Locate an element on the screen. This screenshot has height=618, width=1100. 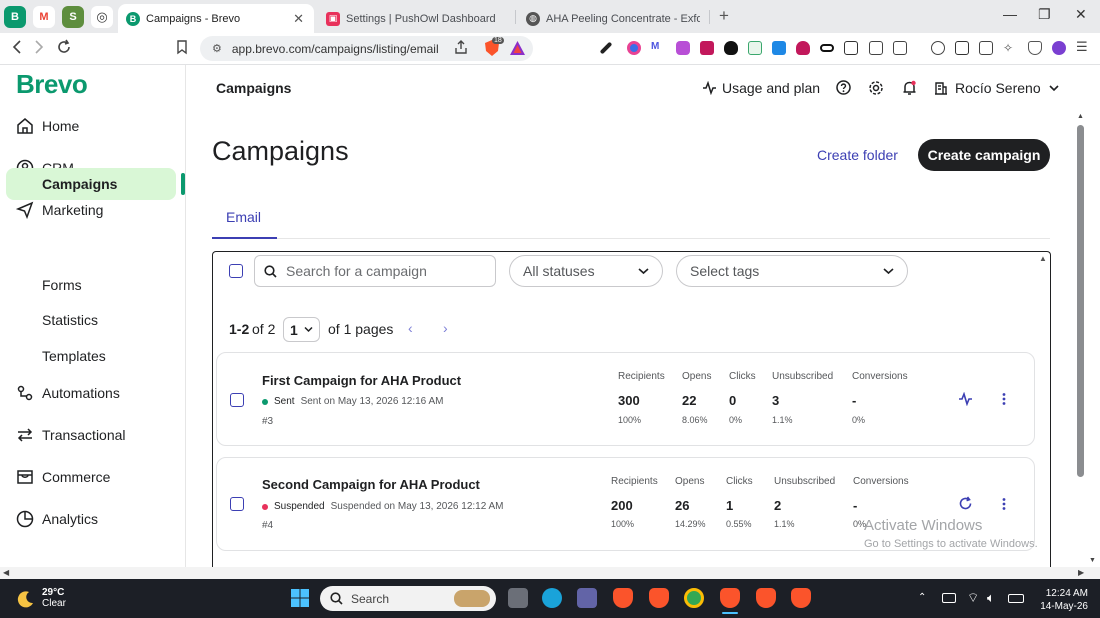
brevo-pinned-icon: B is located at coordinates (15, 17).